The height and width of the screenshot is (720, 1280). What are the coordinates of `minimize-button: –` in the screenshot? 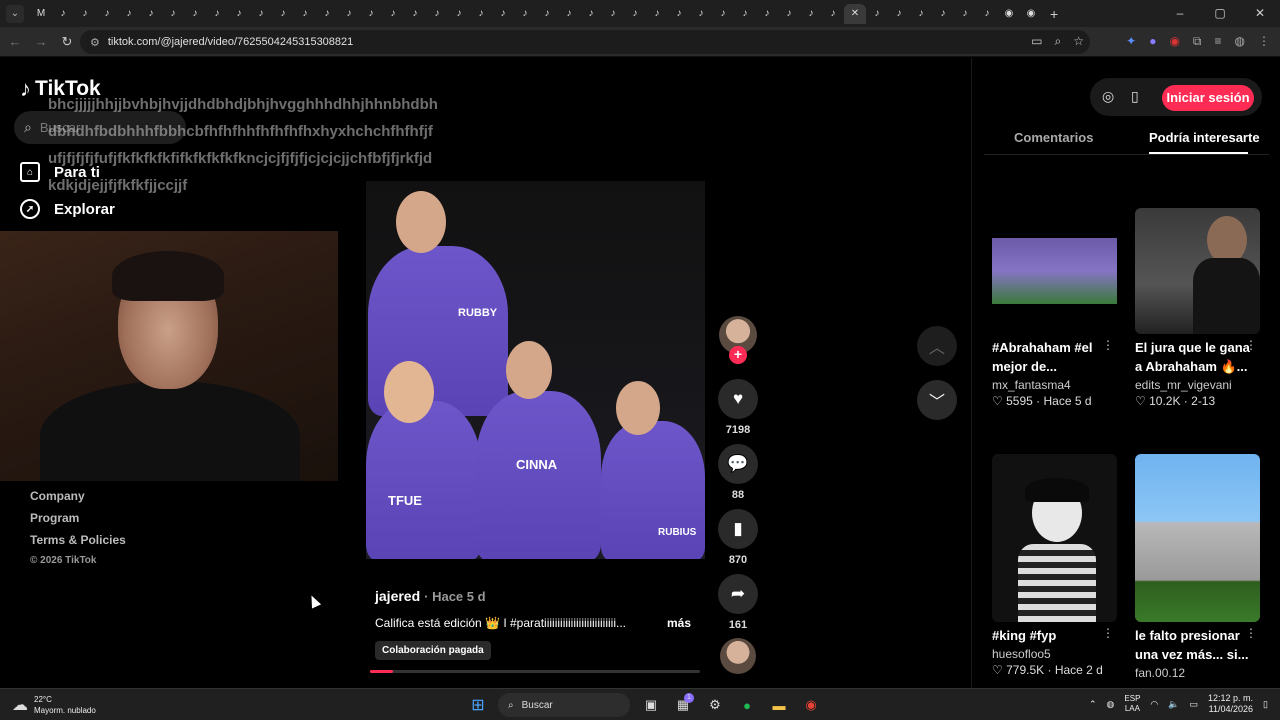 It's located at (1180, 13).